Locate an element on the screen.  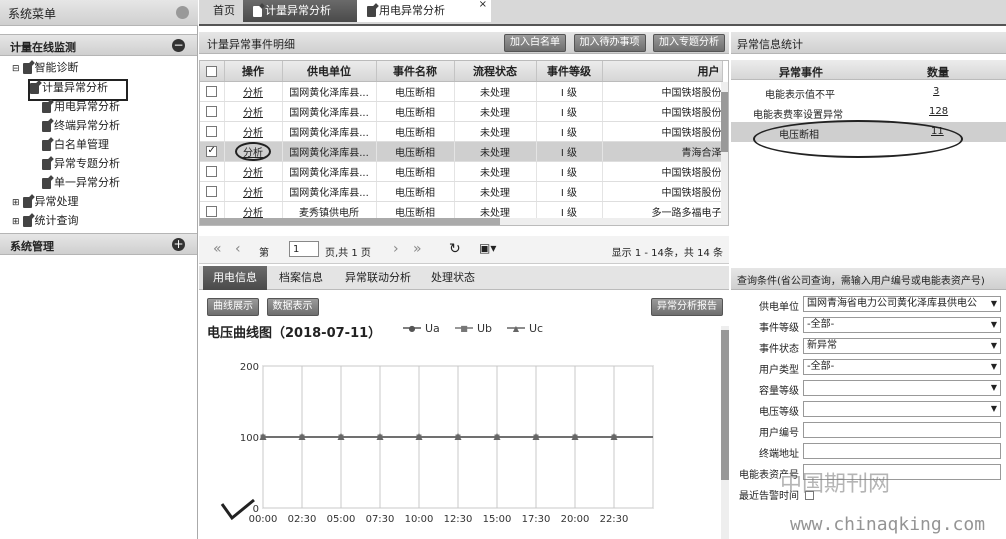
first-page-icon: « is located at coordinates (217, 249).